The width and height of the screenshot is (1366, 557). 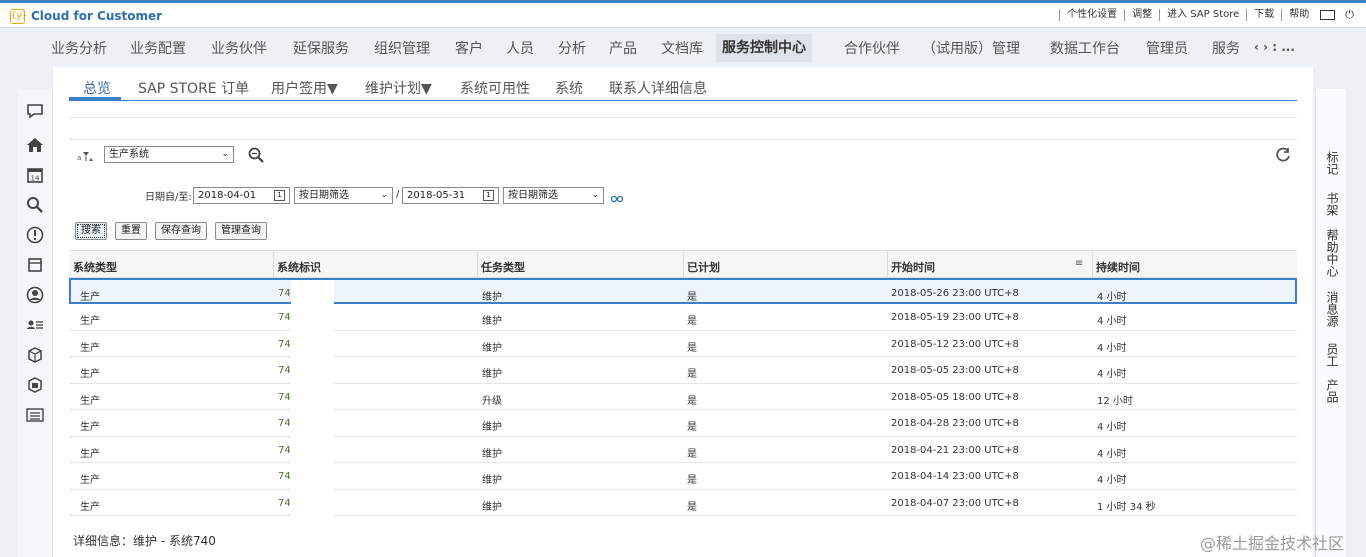 What do you see at coordinates (1283, 157) in the screenshot?
I see `refresh-icon` at bounding box center [1283, 157].